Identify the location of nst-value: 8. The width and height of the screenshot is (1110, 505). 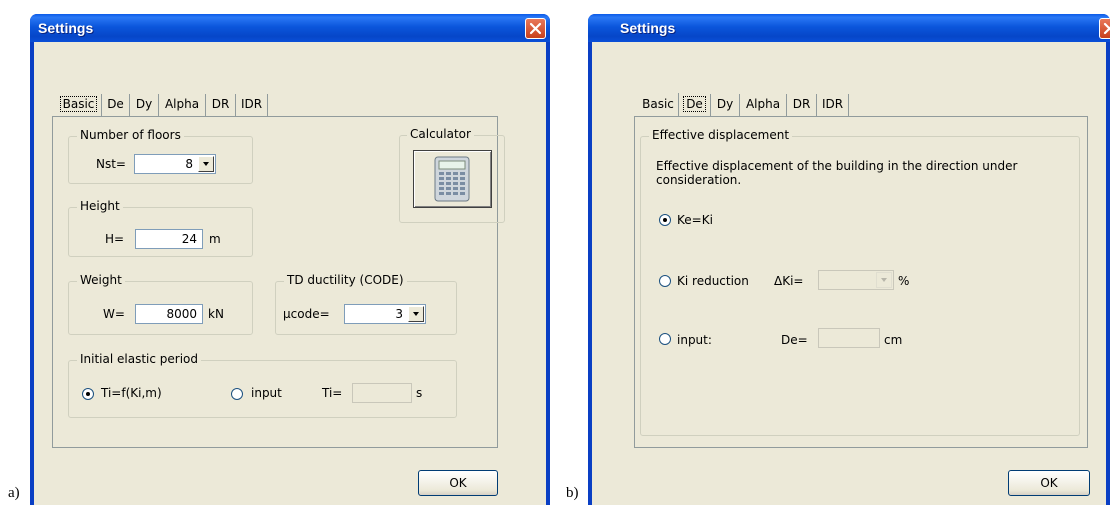
(189, 164).